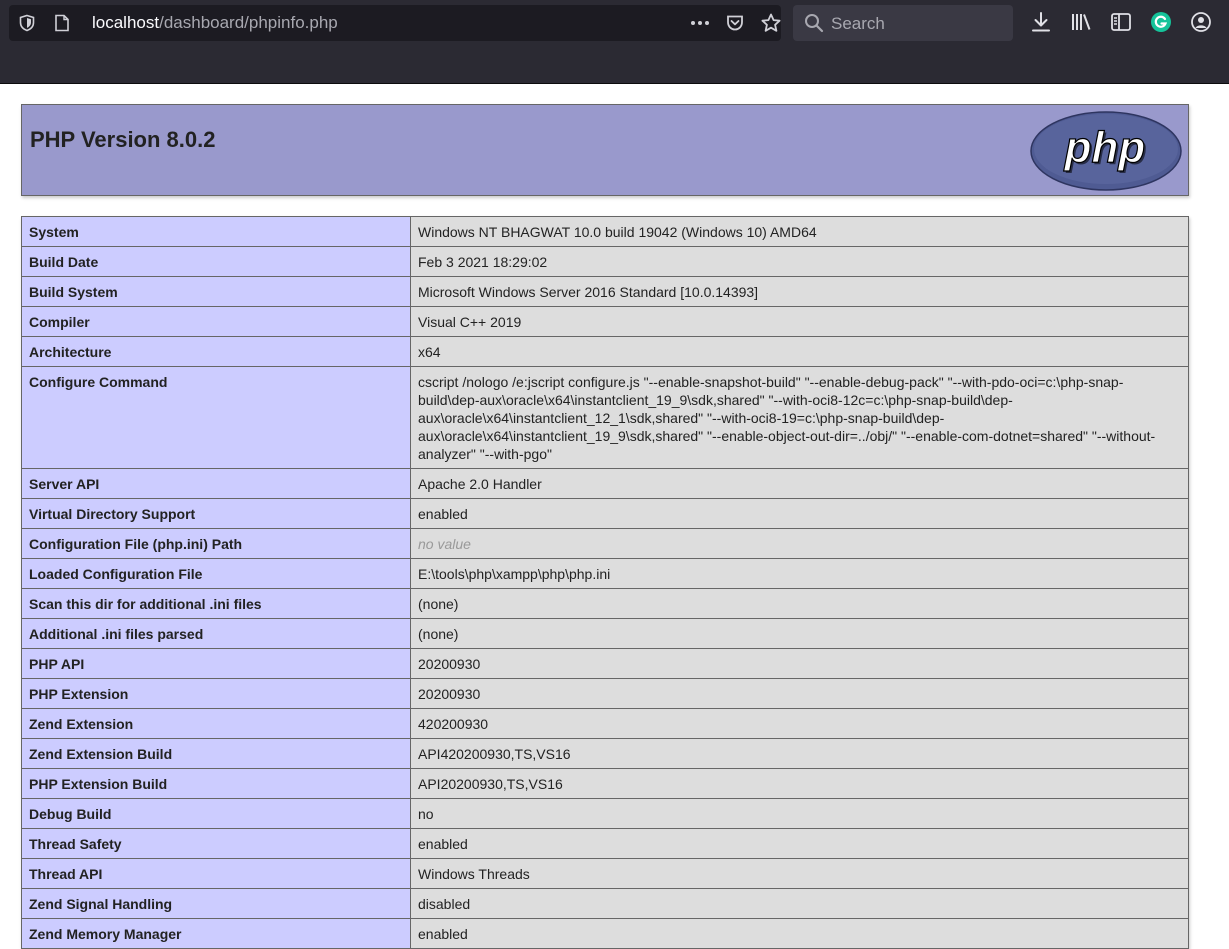 This screenshot has width=1229, height=949. Describe the element at coordinates (216, 603) in the screenshot. I see `row-label: Scan this dir for additional .ini files` at that location.